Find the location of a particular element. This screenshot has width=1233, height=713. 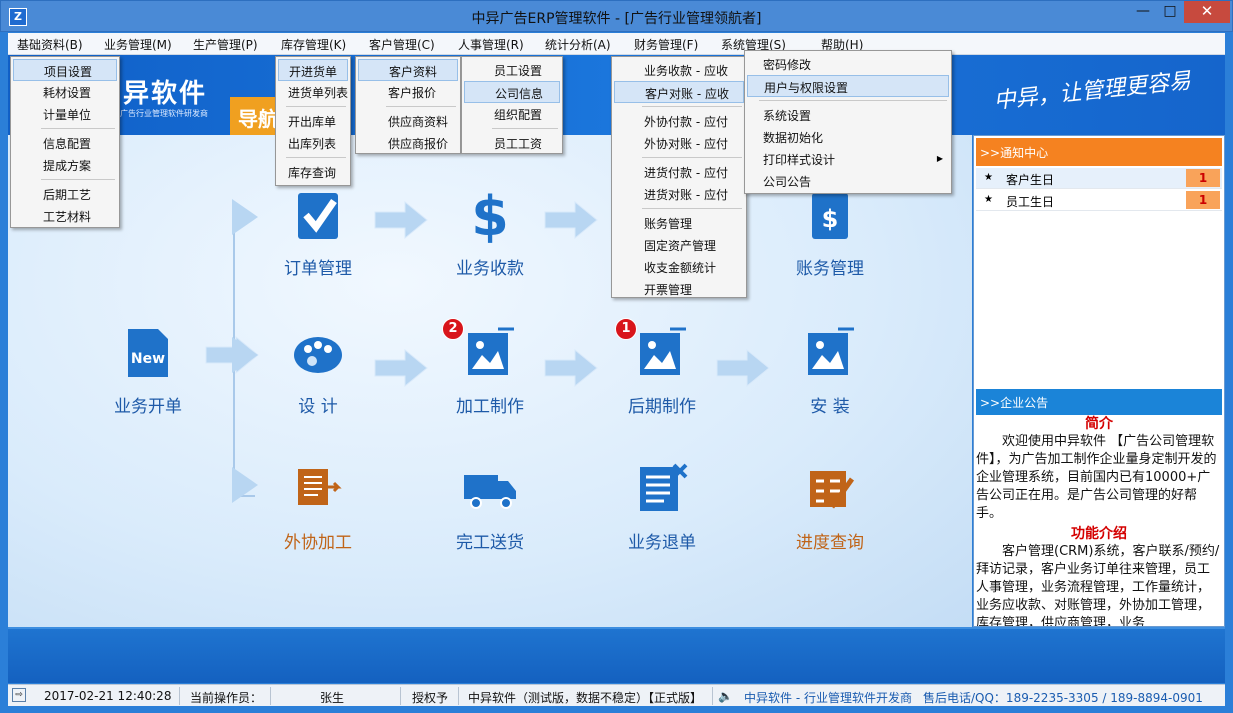

order-management-node: 订单管理 is located at coordinates (318, 233).